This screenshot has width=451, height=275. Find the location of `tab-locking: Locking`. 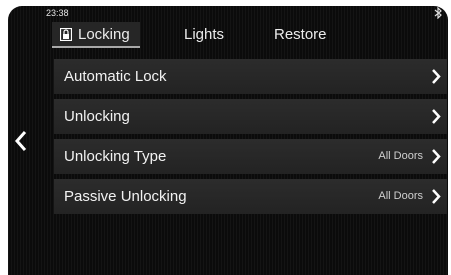

tab-locking: Locking is located at coordinates (96, 35).